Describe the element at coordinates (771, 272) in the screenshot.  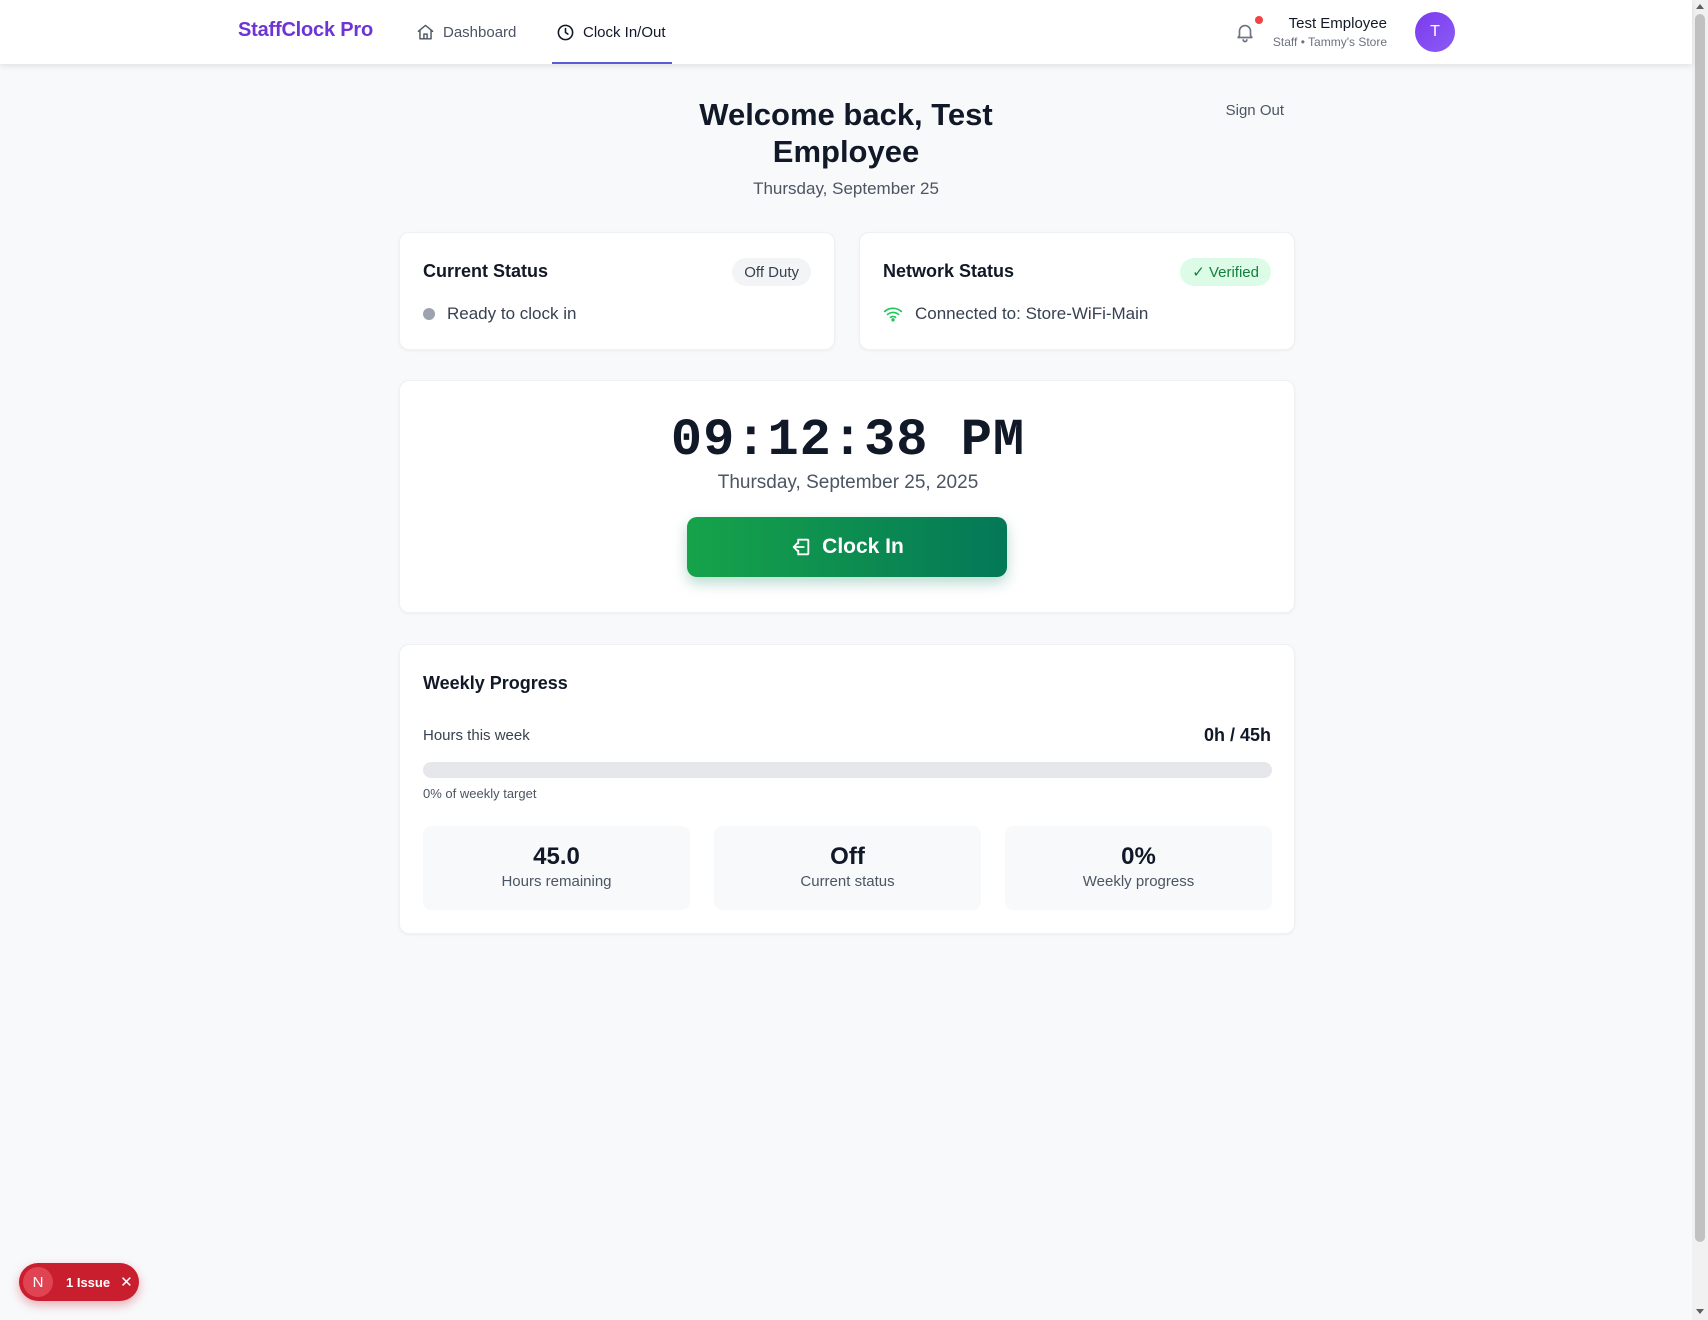
I see `status-badge: Off Duty` at that location.